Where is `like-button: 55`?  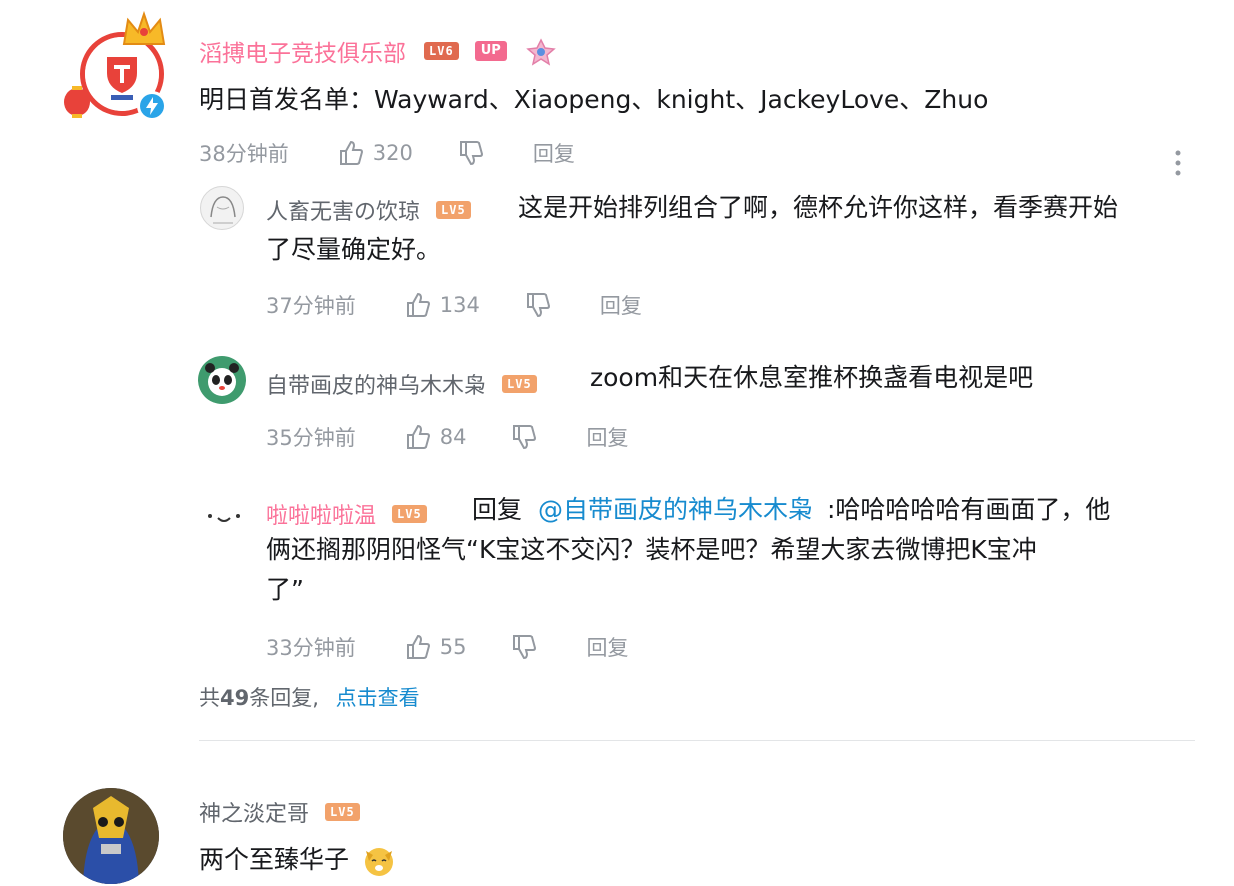 like-button: 55 is located at coordinates (435, 647).